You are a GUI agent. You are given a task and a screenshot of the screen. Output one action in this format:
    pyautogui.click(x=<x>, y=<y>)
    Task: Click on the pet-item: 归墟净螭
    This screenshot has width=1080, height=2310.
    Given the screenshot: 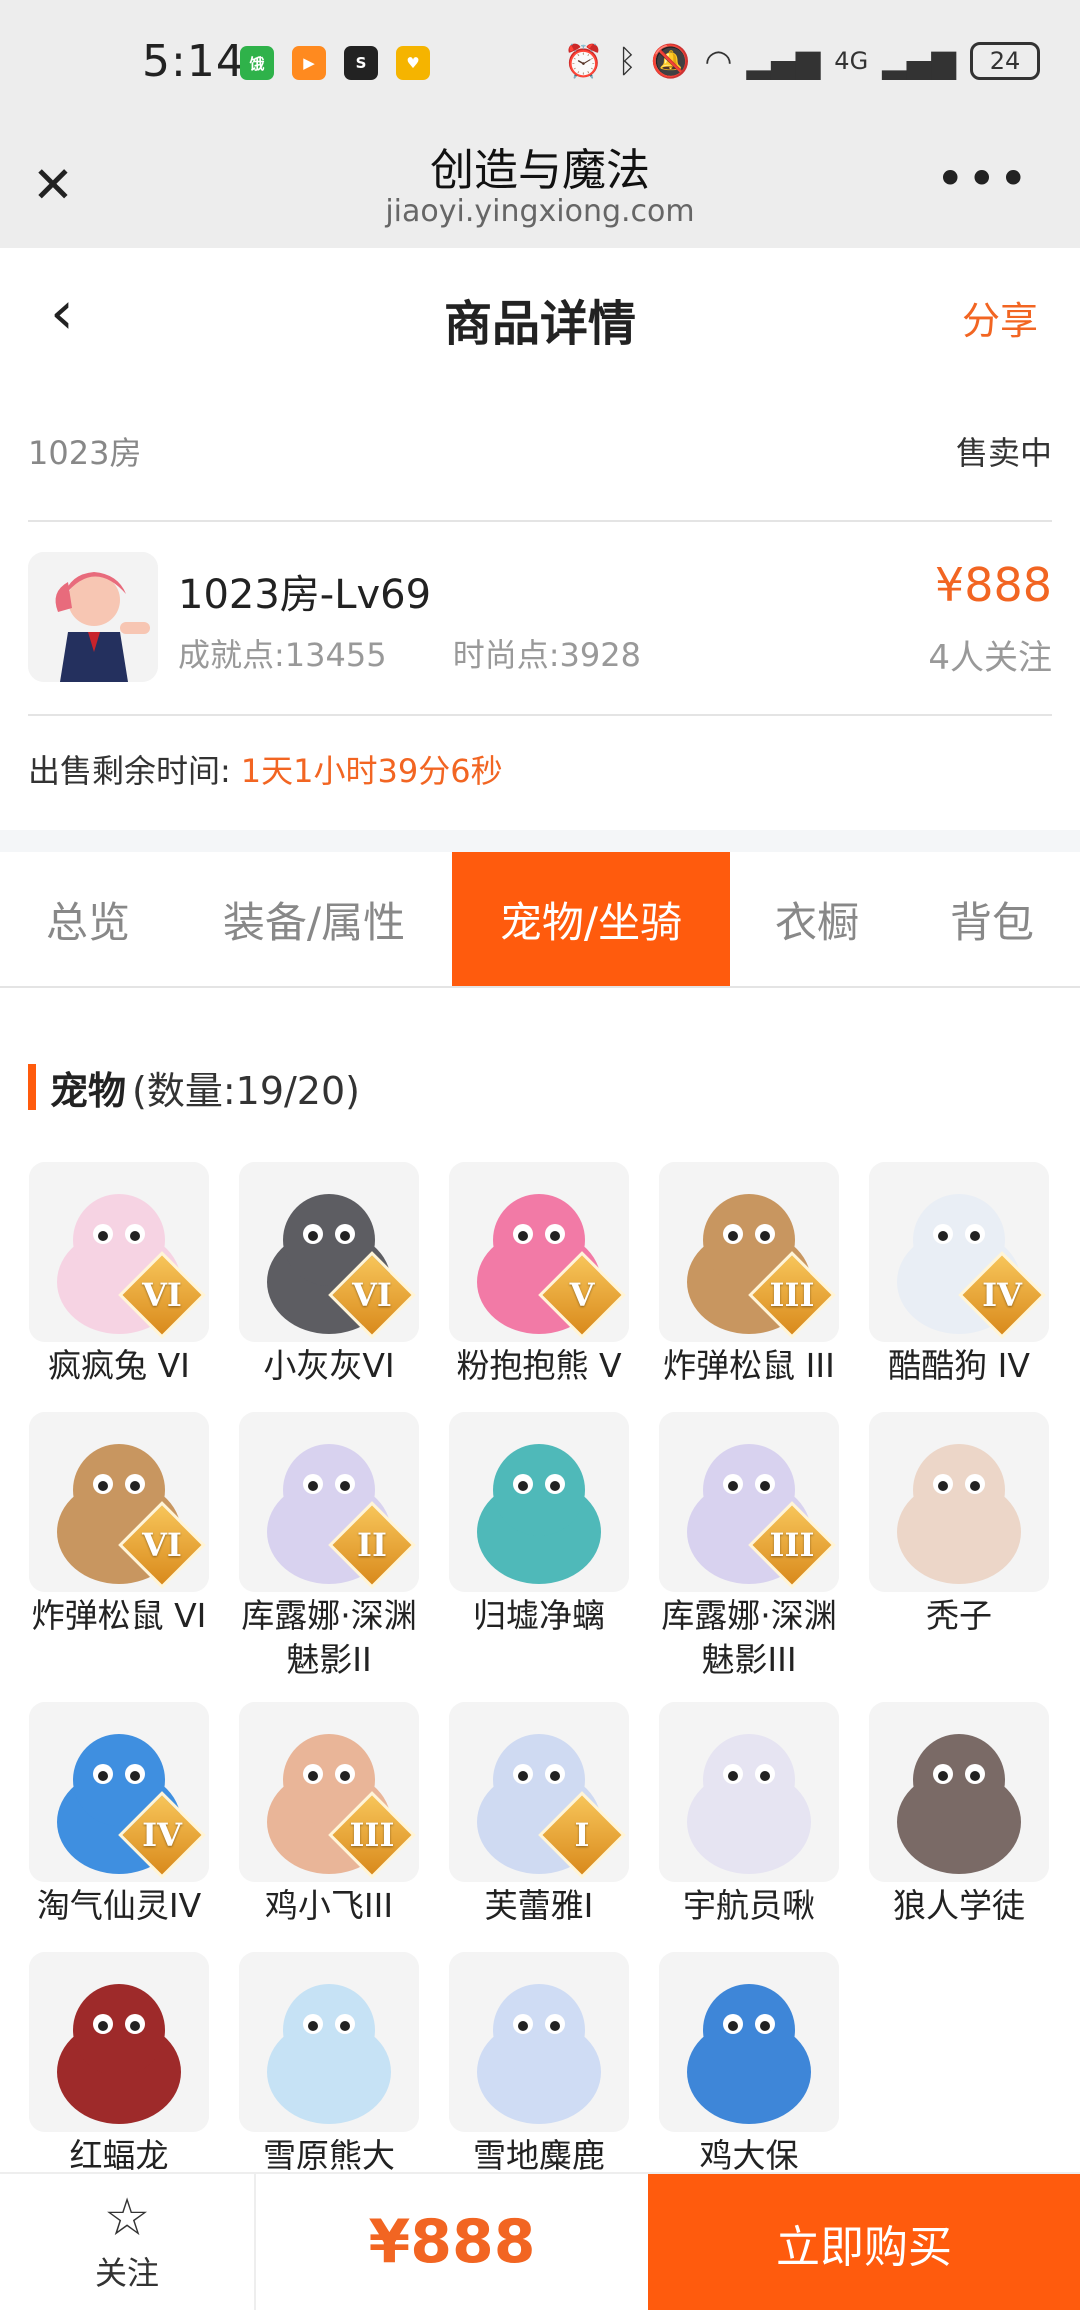 What is the action you would take?
    pyautogui.click(x=539, y=1525)
    